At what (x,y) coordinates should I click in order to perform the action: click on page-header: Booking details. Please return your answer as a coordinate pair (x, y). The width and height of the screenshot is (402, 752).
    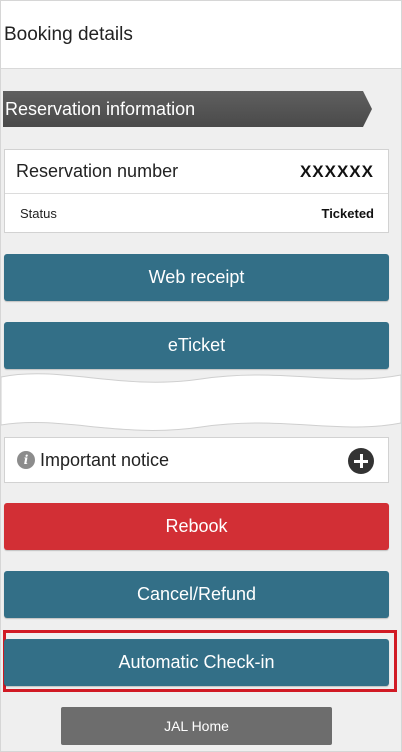
    Looking at the image, I should click on (201, 35).